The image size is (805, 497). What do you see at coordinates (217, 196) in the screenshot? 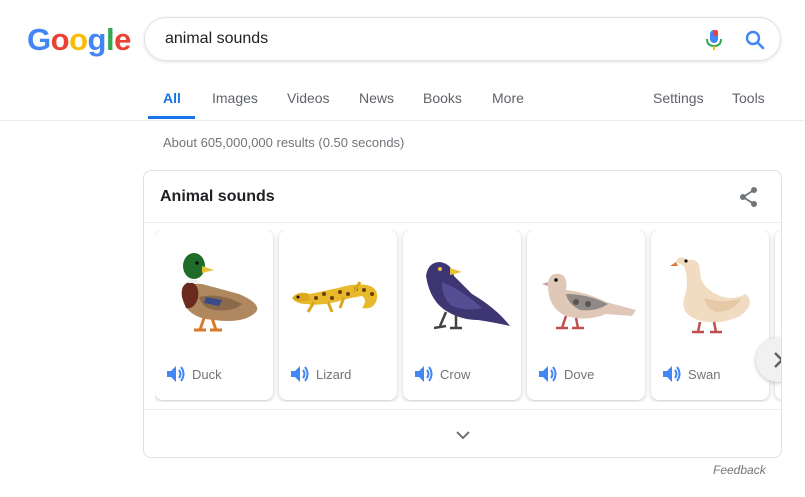
I see `card-title: Animal sounds` at bounding box center [217, 196].